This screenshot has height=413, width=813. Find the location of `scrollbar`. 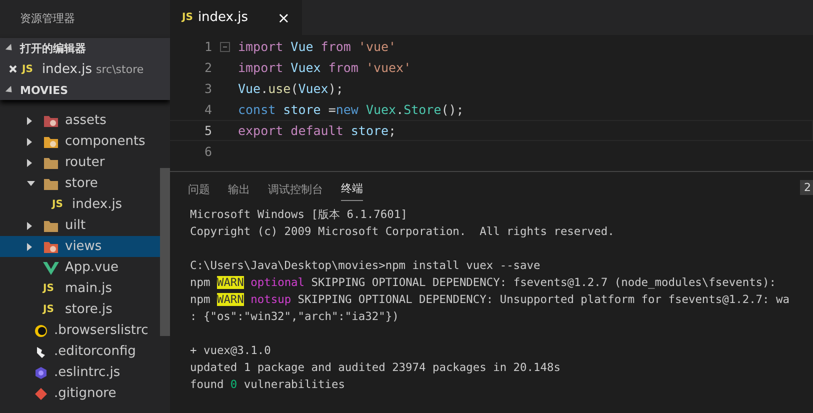

scrollbar is located at coordinates (165, 252).